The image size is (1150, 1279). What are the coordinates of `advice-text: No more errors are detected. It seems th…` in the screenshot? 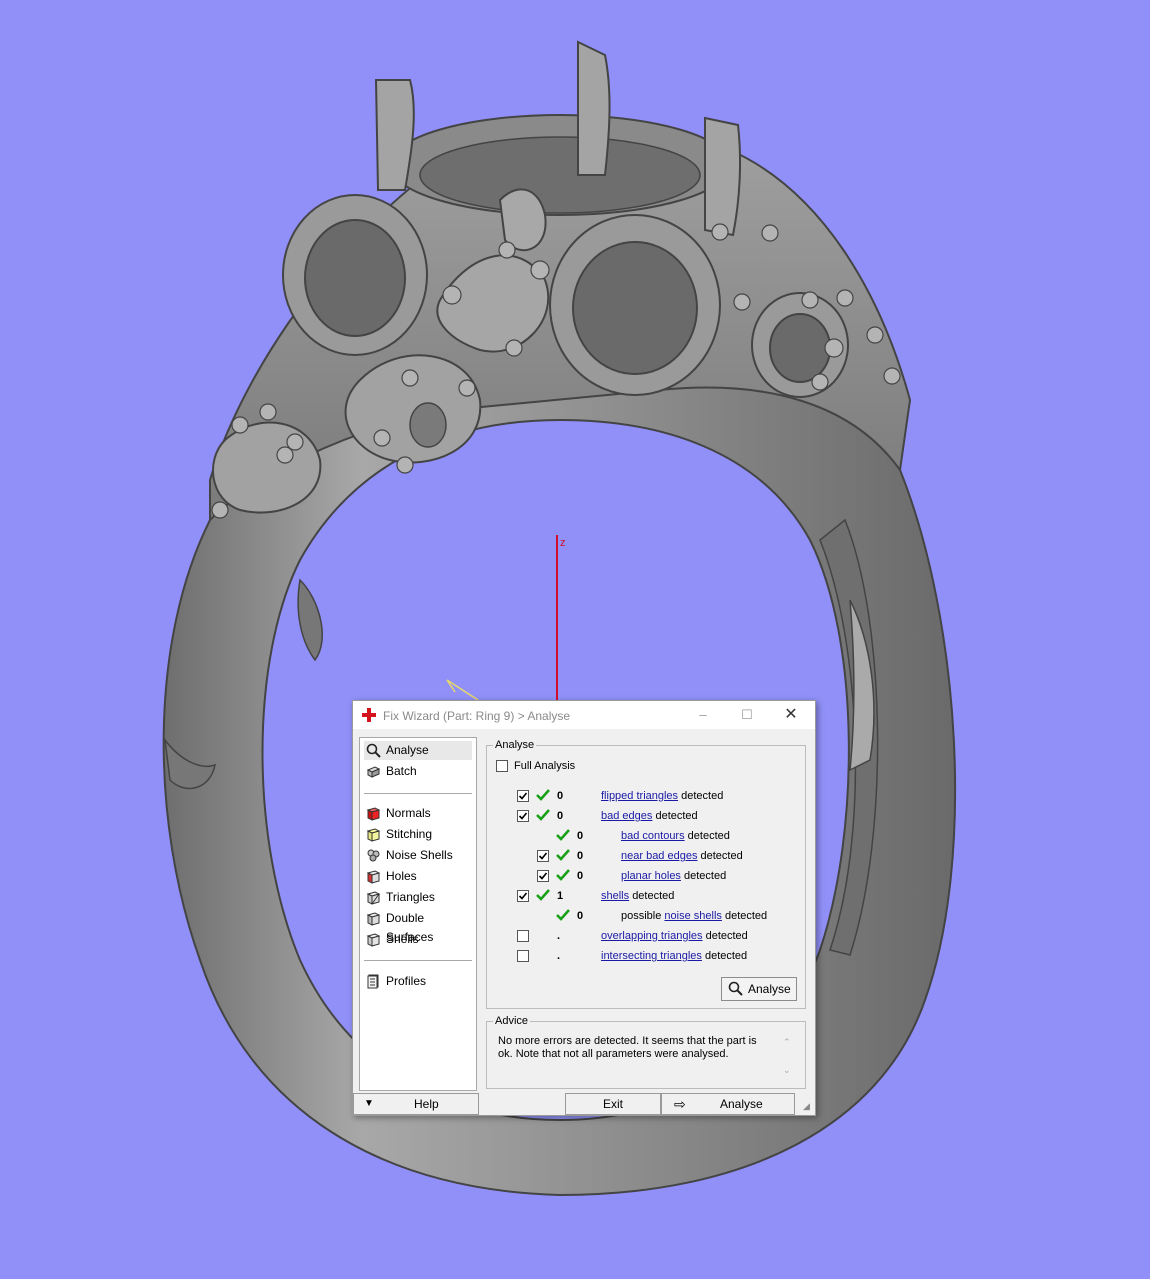 It's located at (627, 1047).